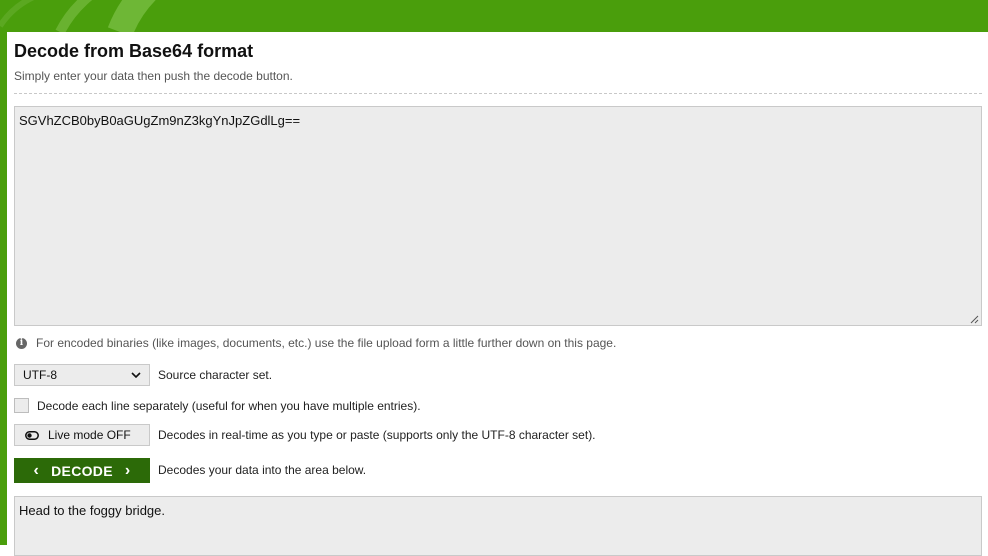 This screenshot has width=988, height=556. Describe the element at coordinates (494, 16) in the screenshot. I see `site-header-band` at that location.